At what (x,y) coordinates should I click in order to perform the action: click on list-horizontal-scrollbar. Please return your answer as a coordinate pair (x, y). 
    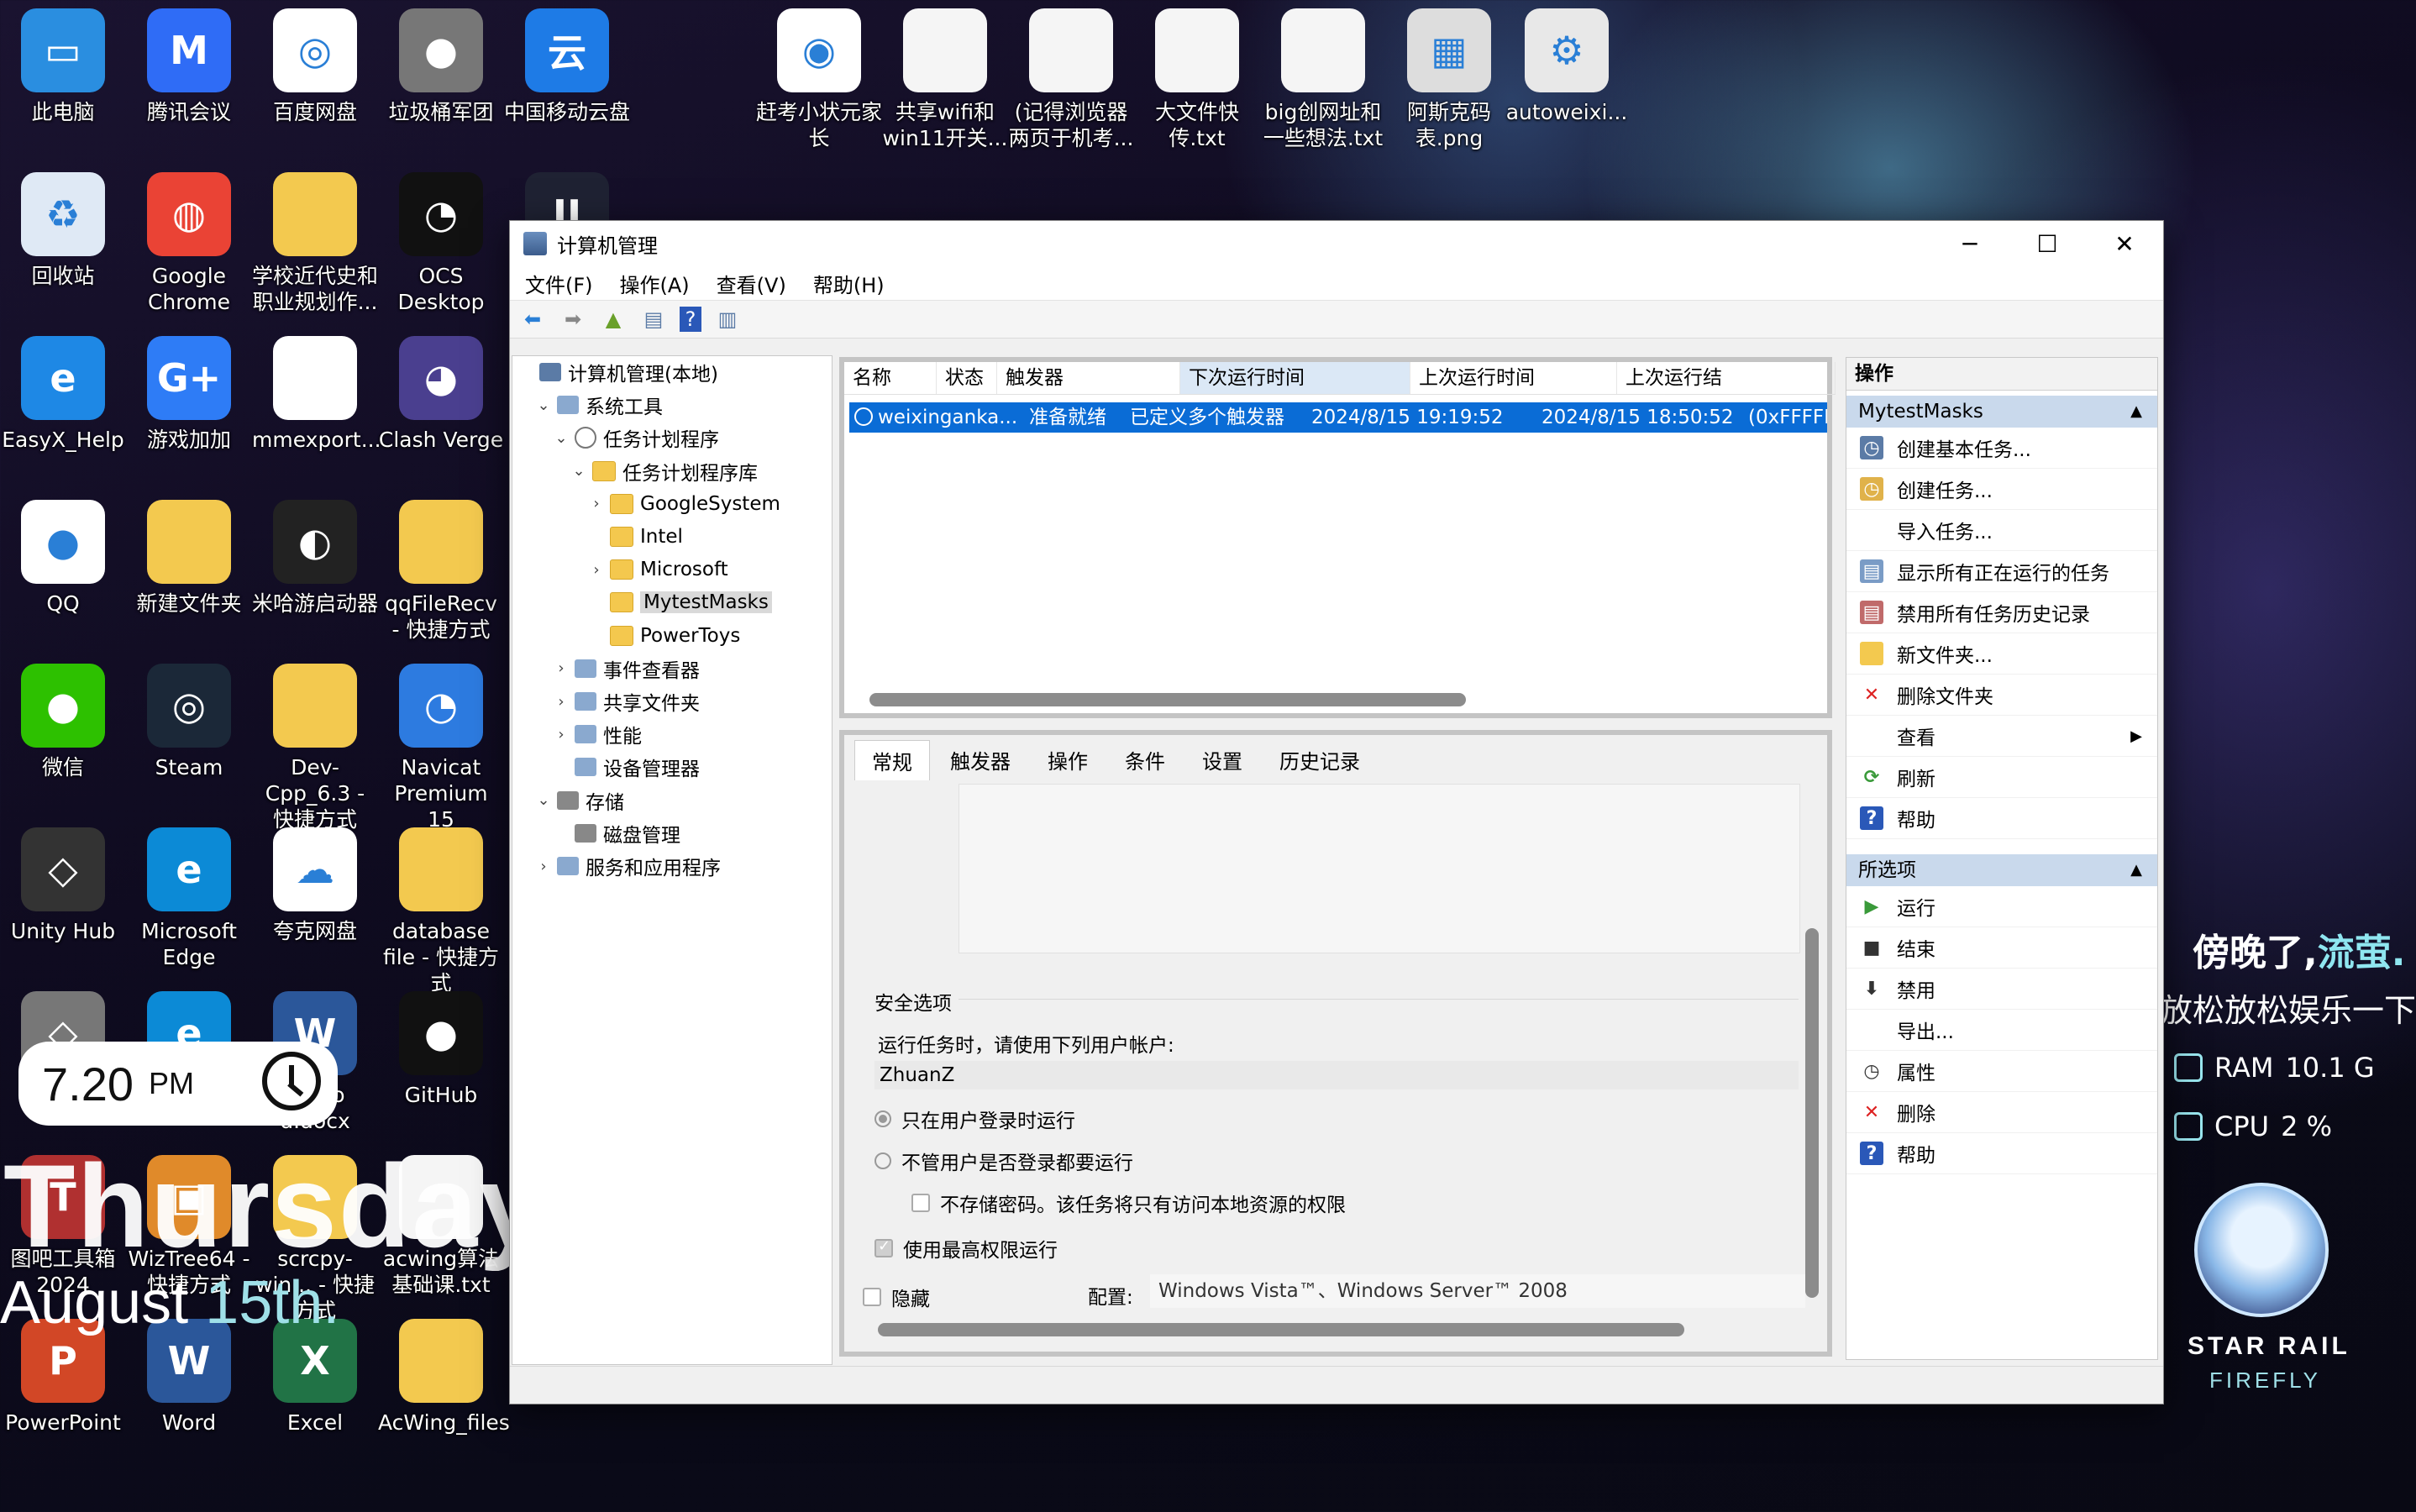
    Looking at the image, I should click on (1167, 699).